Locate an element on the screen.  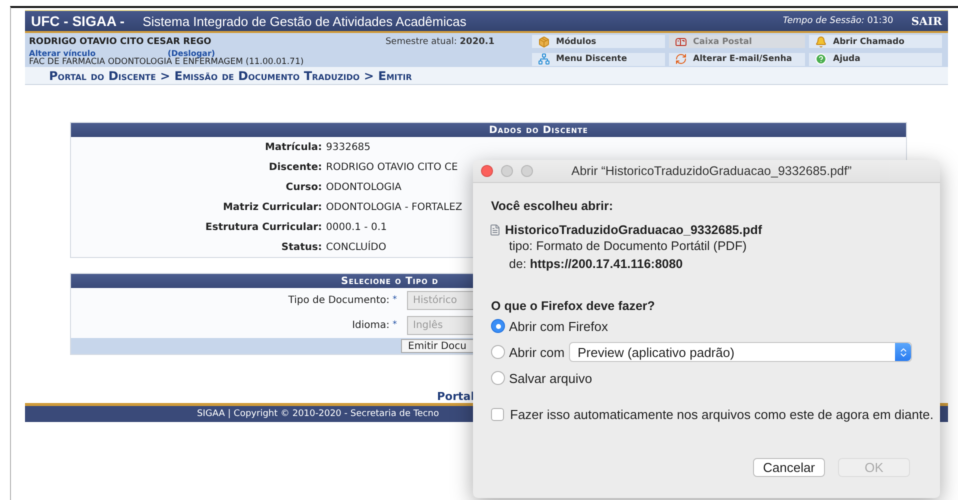
file-source: de: https://200.17.41.116:8080 is located at coordinates (596, 264).